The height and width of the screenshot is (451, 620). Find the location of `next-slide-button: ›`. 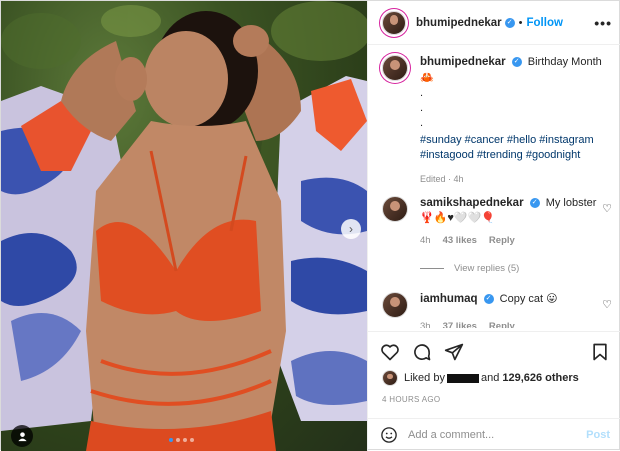

next-slide-button: › is located at coordinates (351, 229).